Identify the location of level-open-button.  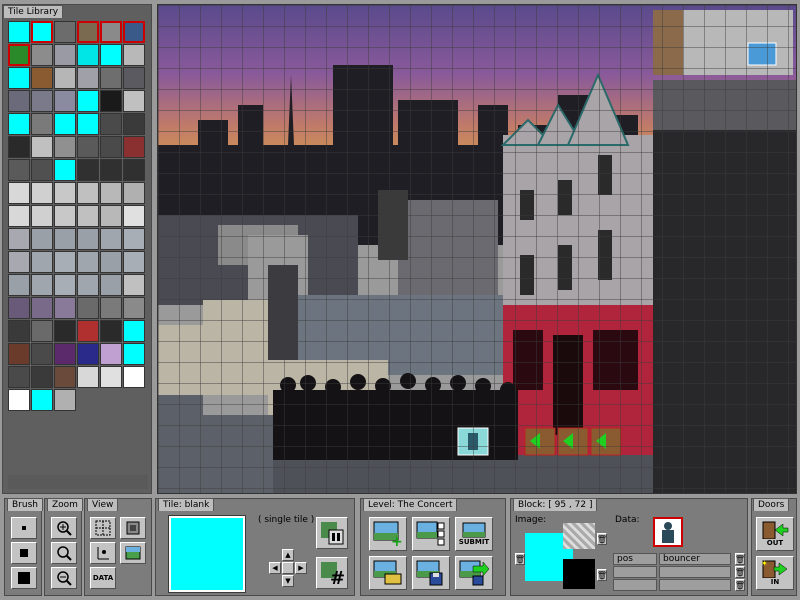
(388, 573).